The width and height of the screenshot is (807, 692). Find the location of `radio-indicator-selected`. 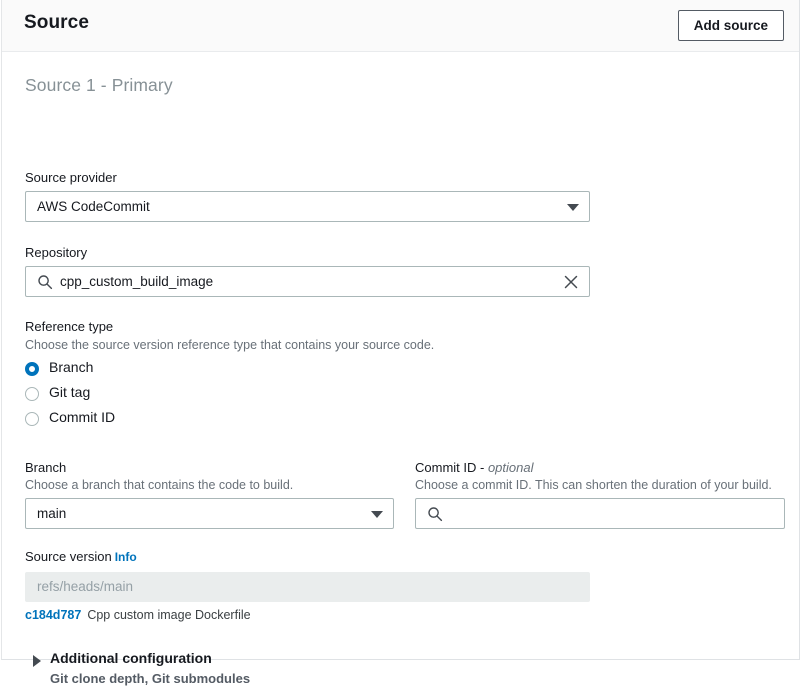

radio-indicator-selected is located at coordinates (32, 369).